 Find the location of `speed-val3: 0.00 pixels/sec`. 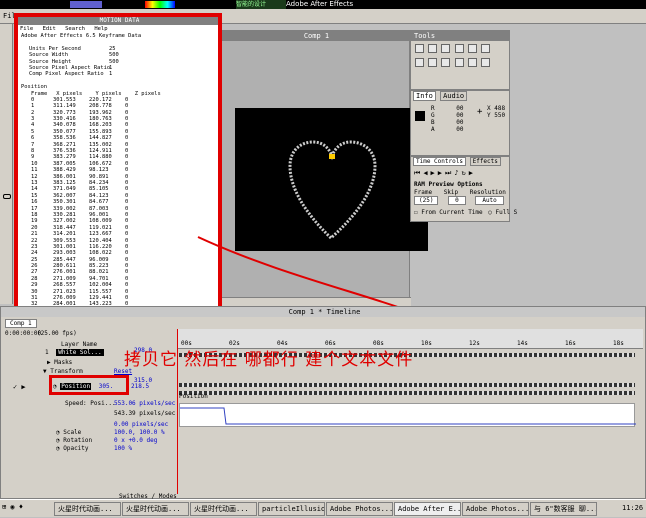

speed-val3: 0.00 pixels/sec is located at coordinates (141, 424).